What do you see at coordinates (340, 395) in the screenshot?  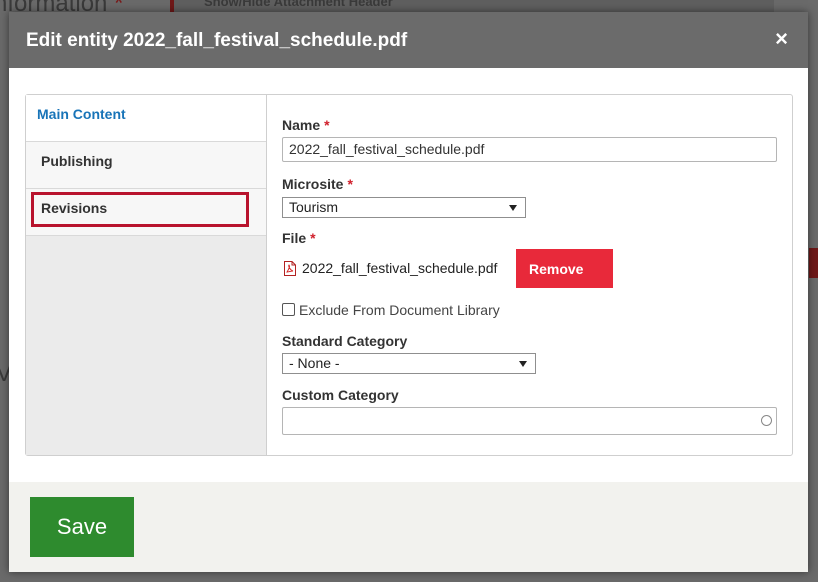 I see `custom-category-label: Custom Category` at bounding box center [340, 395].